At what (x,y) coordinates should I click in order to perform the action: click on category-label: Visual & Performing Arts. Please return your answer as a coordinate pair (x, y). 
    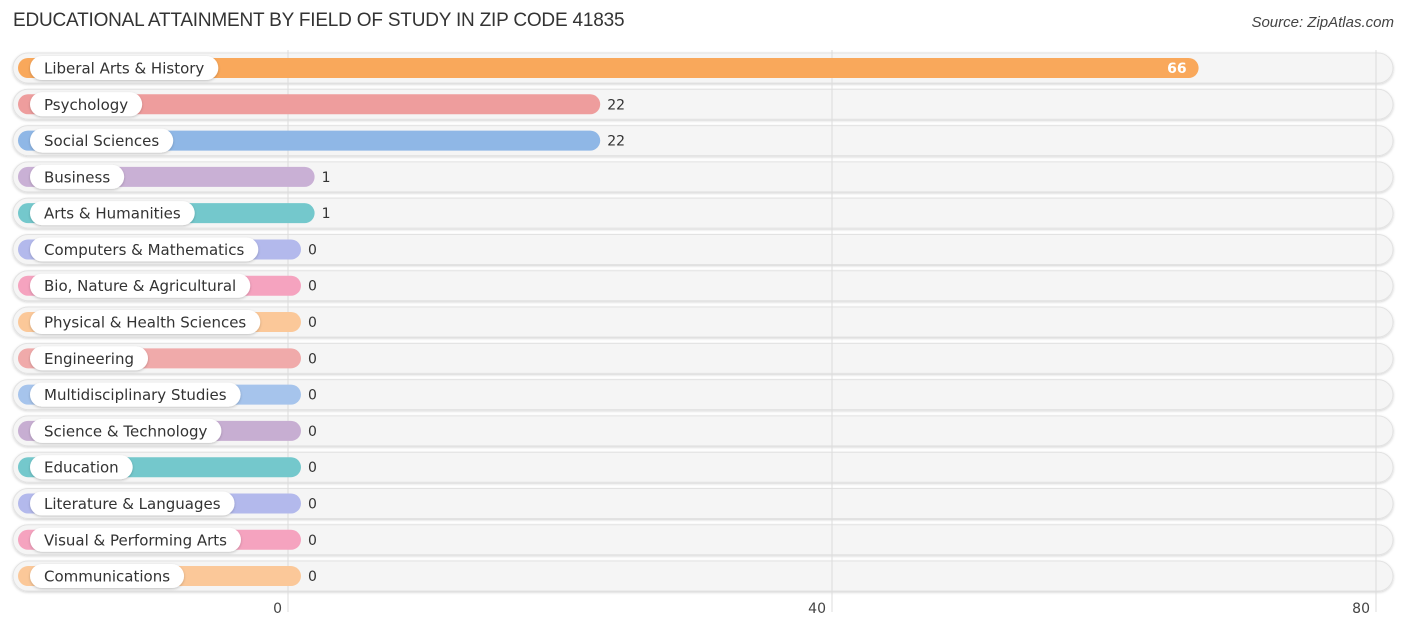
    Looking at the image, I should click on (135, 540).